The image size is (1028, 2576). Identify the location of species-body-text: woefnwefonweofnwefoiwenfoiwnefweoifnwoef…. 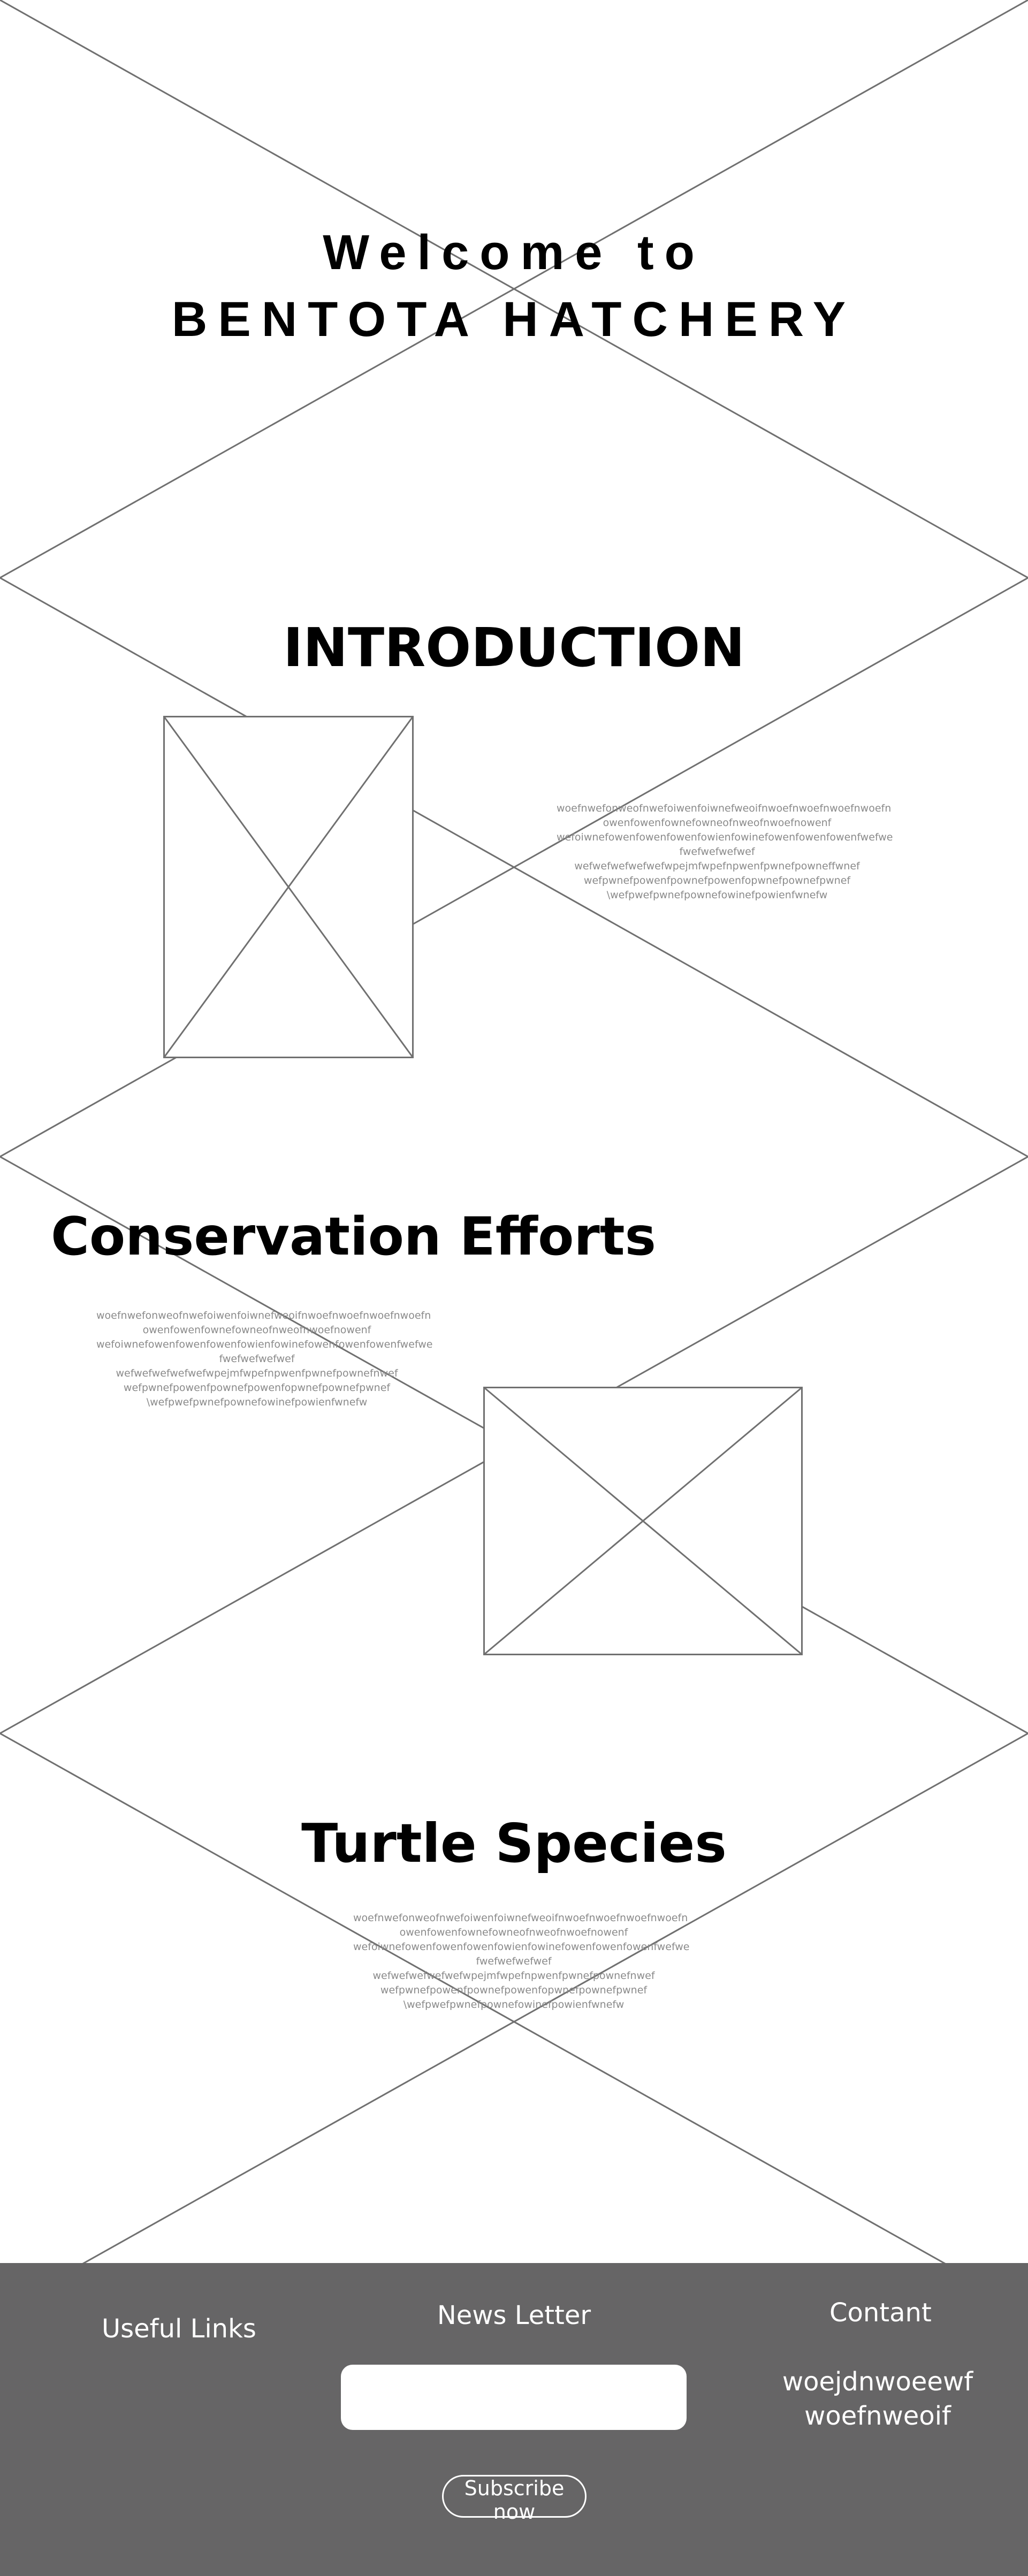
(521, 1961).